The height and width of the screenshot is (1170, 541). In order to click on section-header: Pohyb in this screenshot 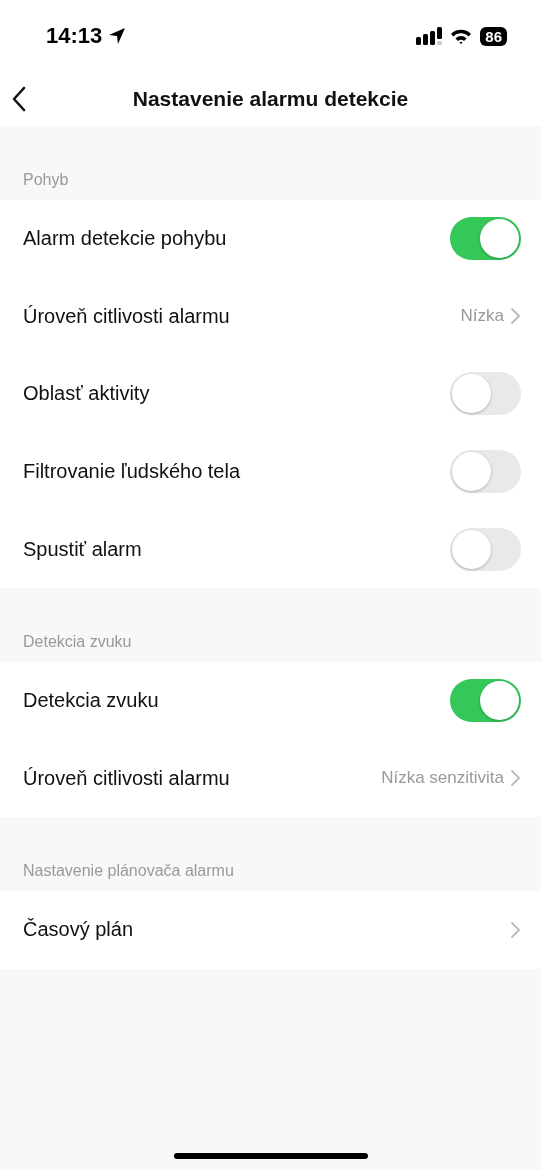, I will do `click(46, 180)`.